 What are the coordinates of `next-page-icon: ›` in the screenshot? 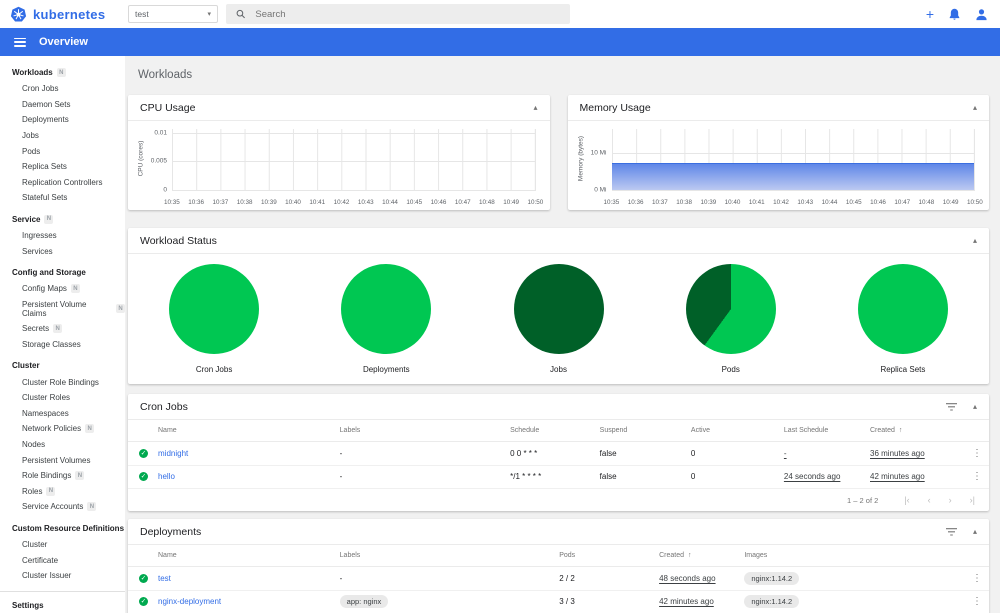 It's located at (950, 500).